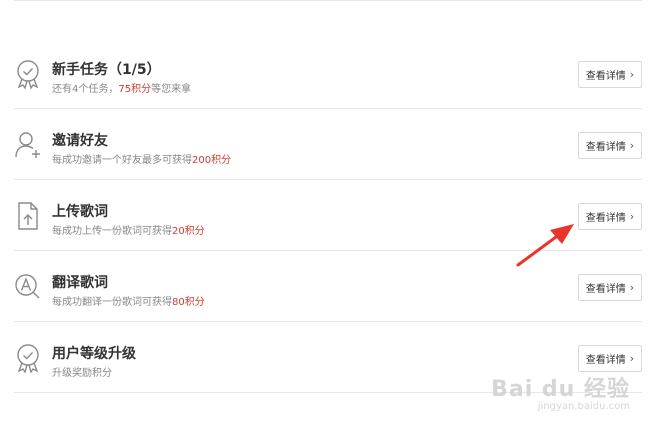 The height and width of the screenshot is (430, 660). What do you see at coordinates (610, 358) in the screenshot?
I see `view-details-button-level-up: 查看详情 ›` at bounding box center [610, 358].